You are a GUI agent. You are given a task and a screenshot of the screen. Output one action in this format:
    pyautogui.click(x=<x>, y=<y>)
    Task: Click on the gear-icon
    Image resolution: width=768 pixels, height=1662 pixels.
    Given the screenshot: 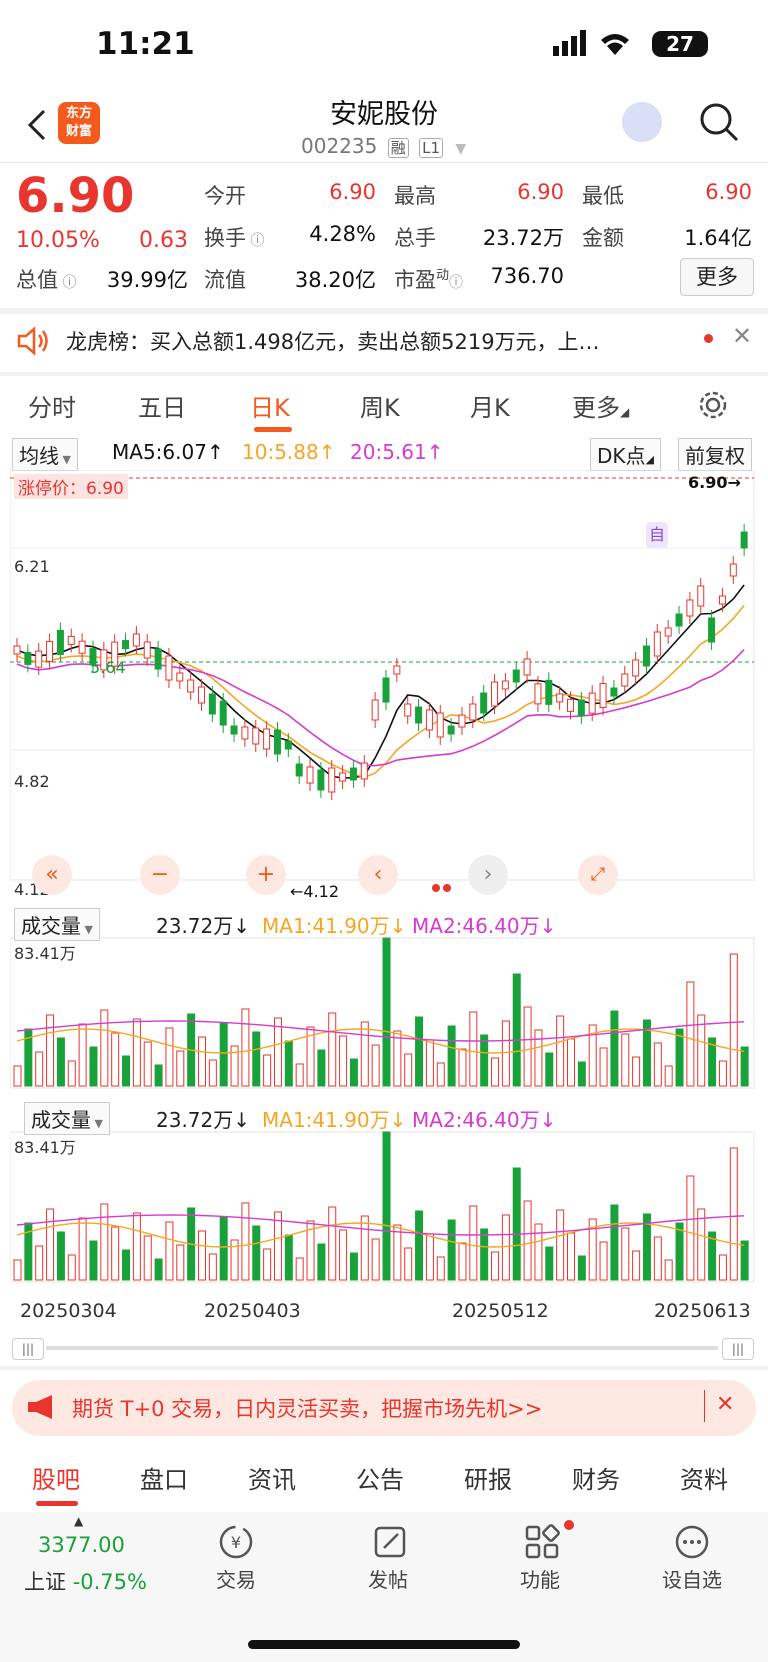 What is the action you would take?
    pyautogui.click(x=713, y=405)
    